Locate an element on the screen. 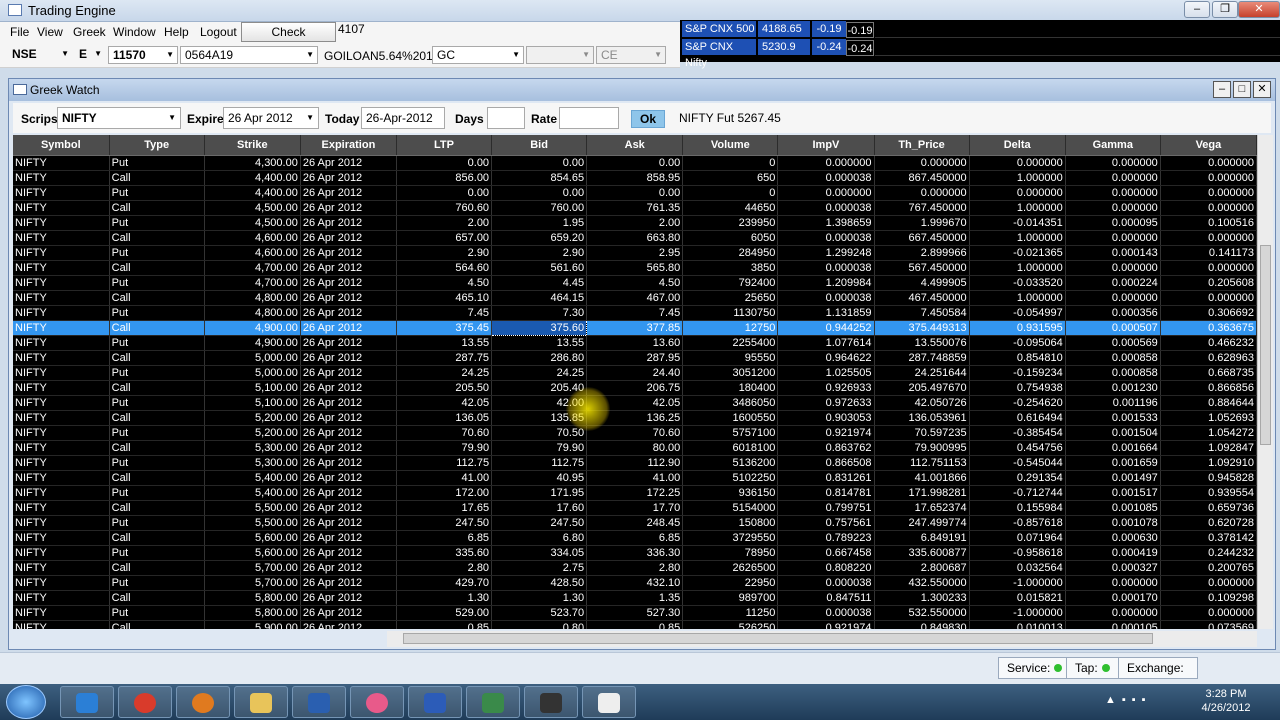  word-icon is located at coordinates (435, 702).